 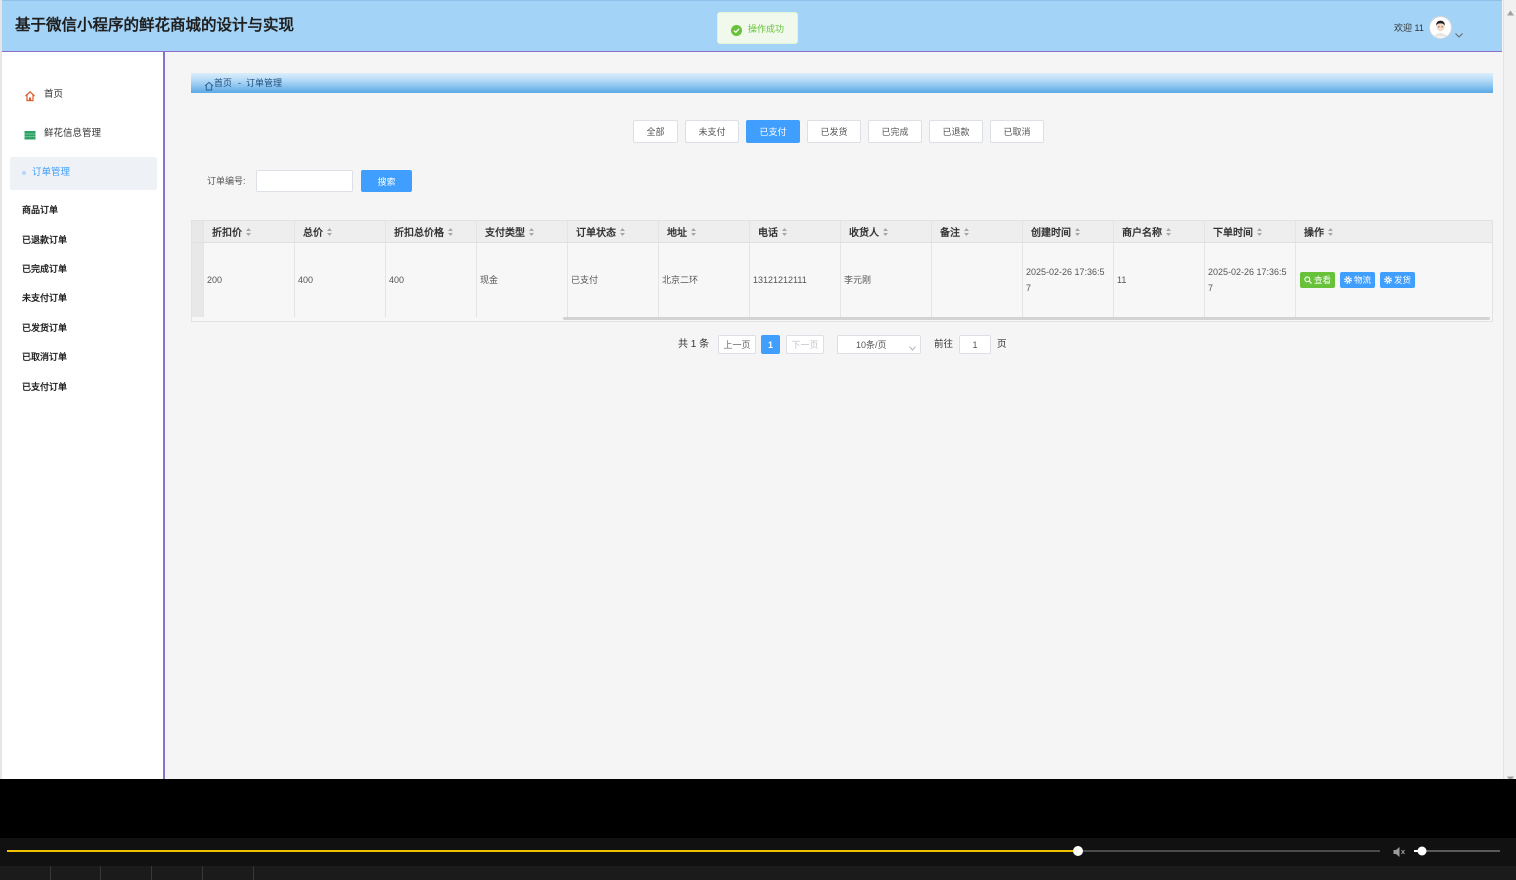 What do you see at coordinates (1422, 851) in the screenshot?
I see `volume-knob` at bounding box center [1422, 851].